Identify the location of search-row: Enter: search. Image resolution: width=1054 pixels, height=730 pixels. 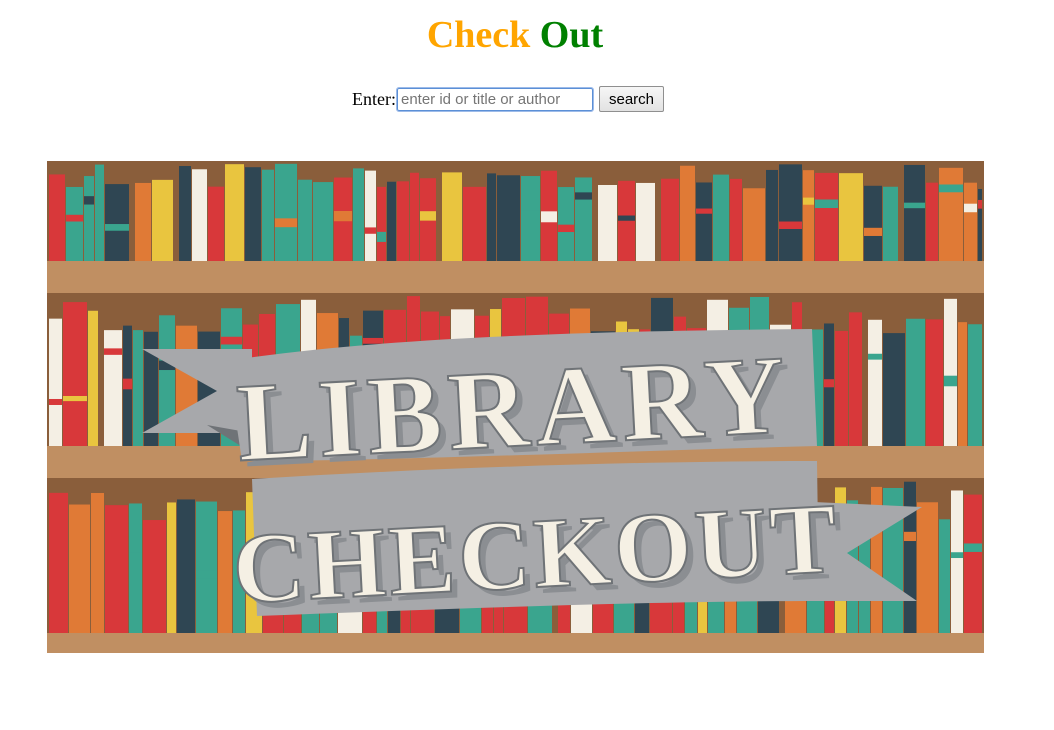
(508, 99).